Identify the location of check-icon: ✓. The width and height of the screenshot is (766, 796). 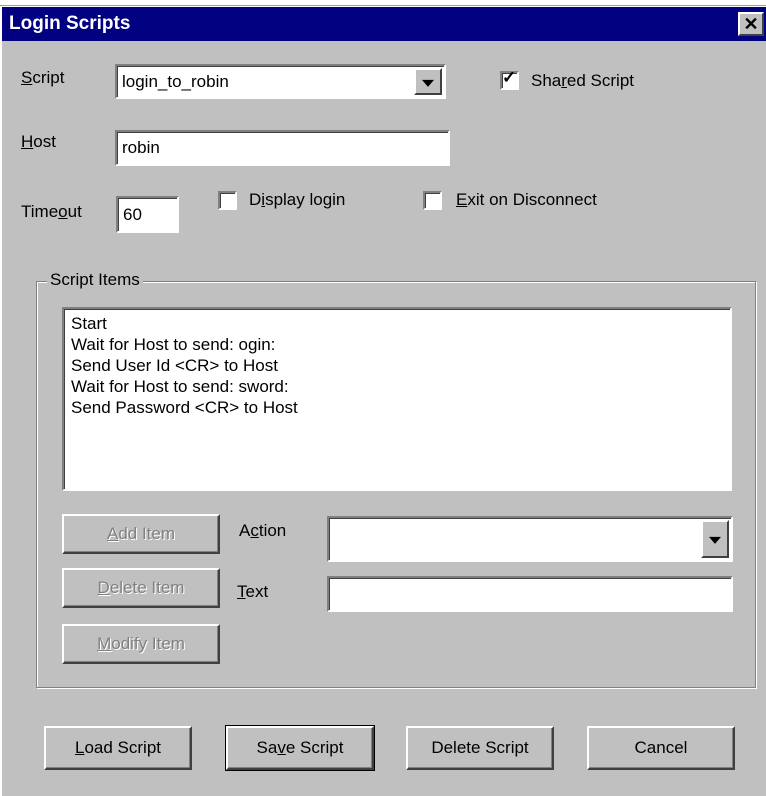
(509, 77).